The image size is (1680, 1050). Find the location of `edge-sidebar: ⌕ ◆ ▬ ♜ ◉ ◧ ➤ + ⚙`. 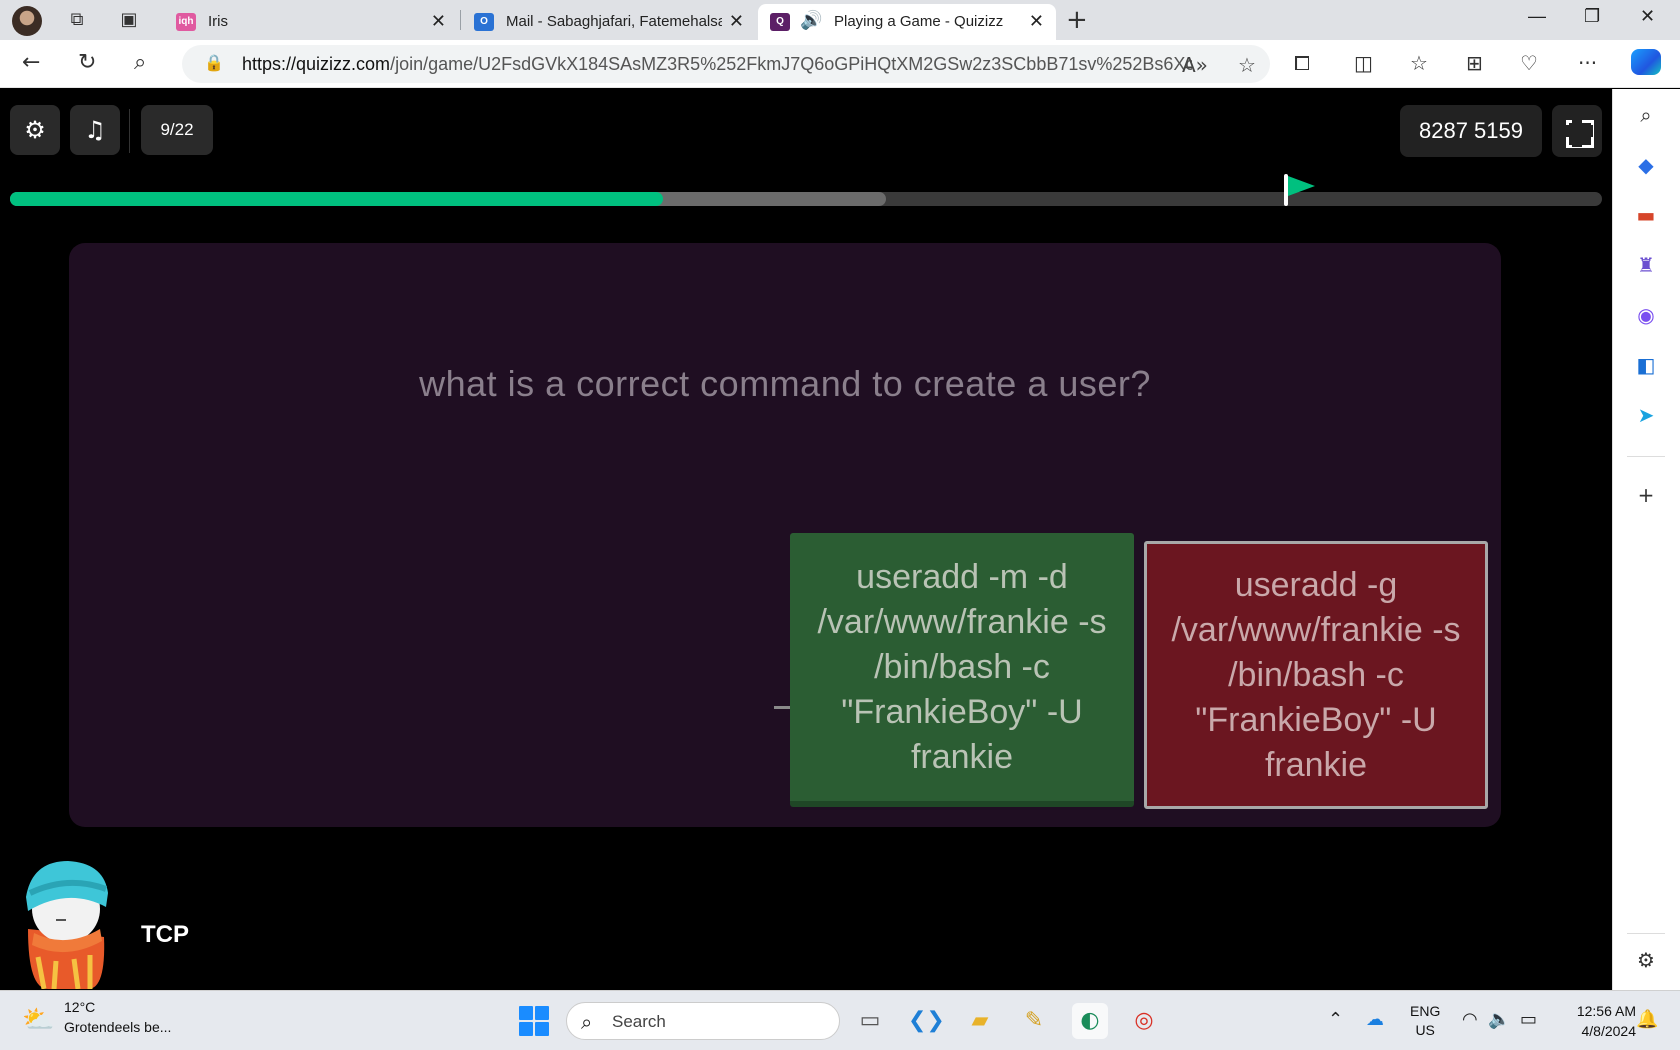

edge-sidebar: ⌕ ◆ ▬ ♜ ◉ ◧ ➤ + ⚙ is located at coordinates (1646, 539).